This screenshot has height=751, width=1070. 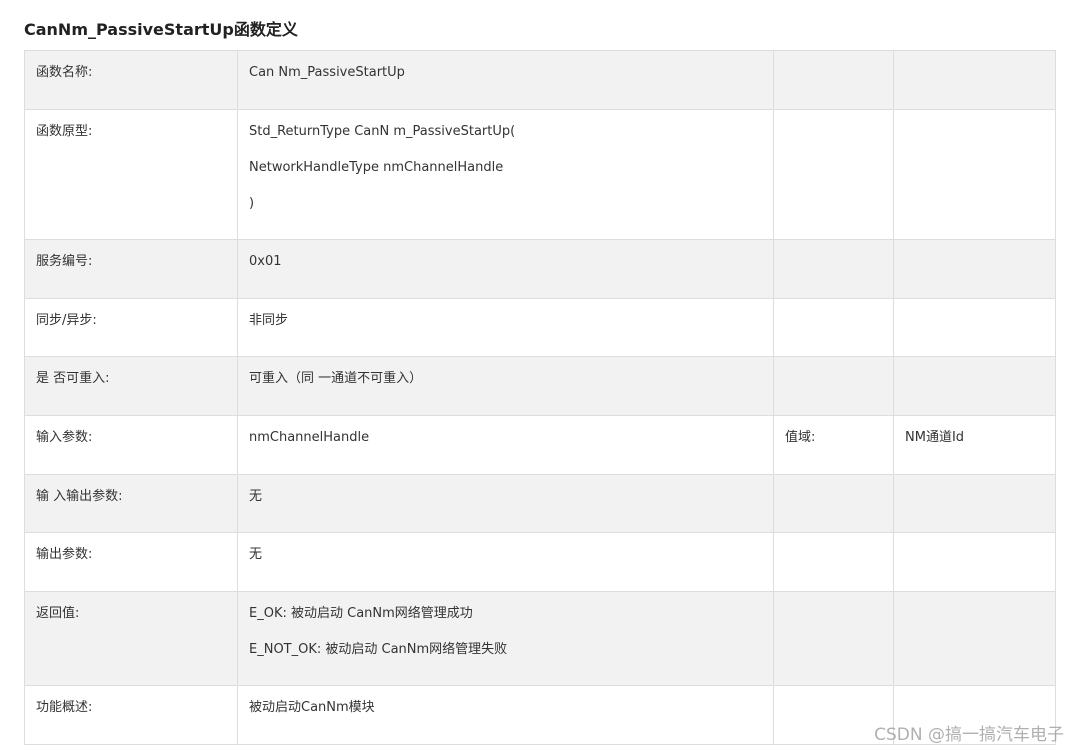 I want to click on value-line: NetworkHandleType nmChannelHandle, so click(x=376, y=167).